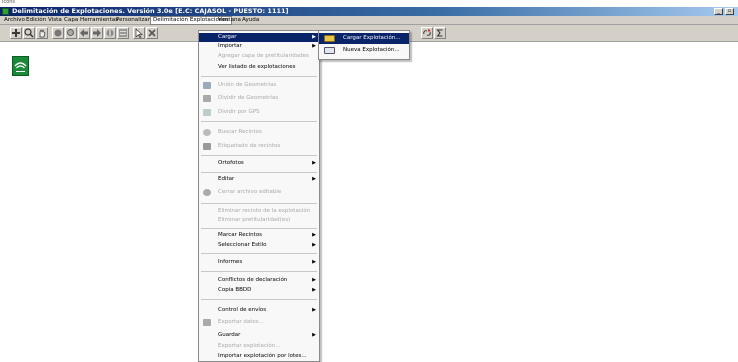  What do you see at coordinates (369, 3) in the screenshot?
I see `top-strip: icons` at bounding box center [369, 3].